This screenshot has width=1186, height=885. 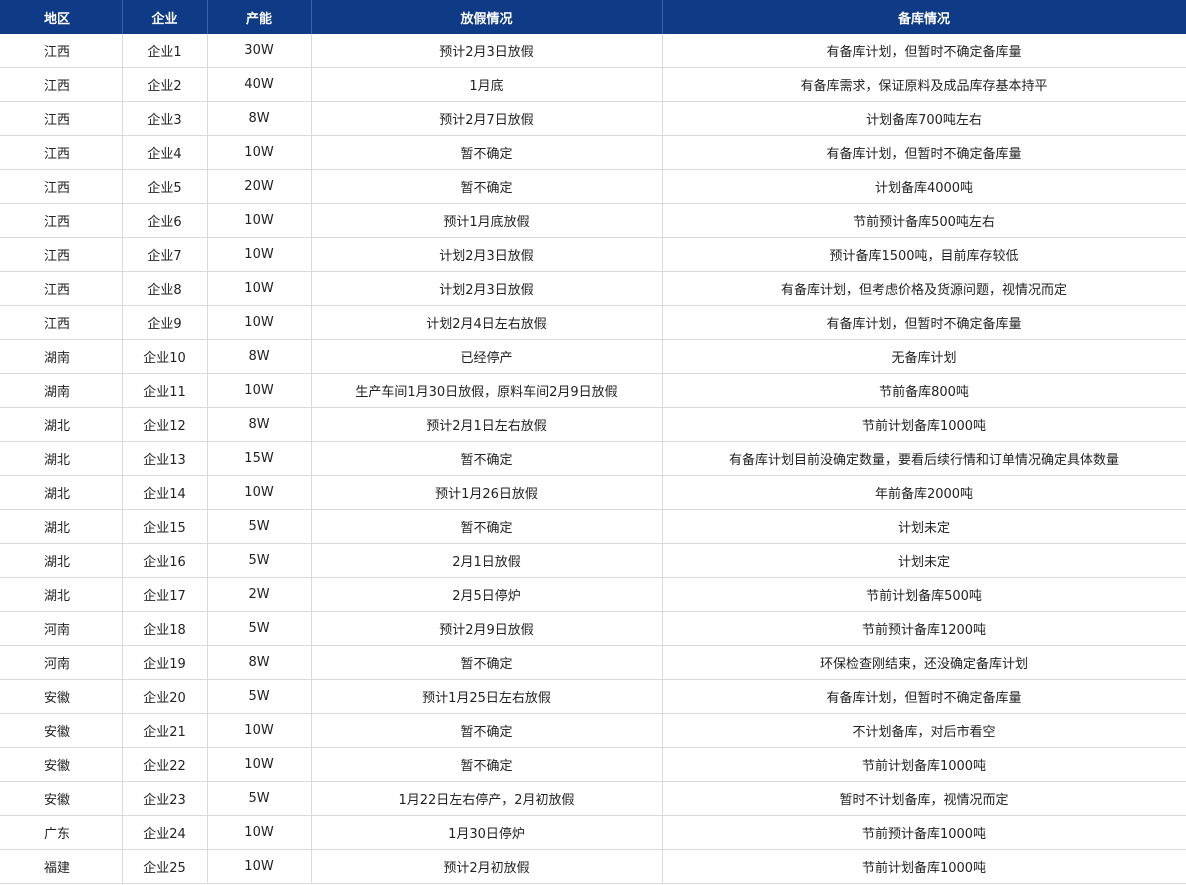 What do you see at coordinates (487, 254) in the screenshot?
I see `cell-holiday: 计划2月3日放假` at bounding box center [487, 254].